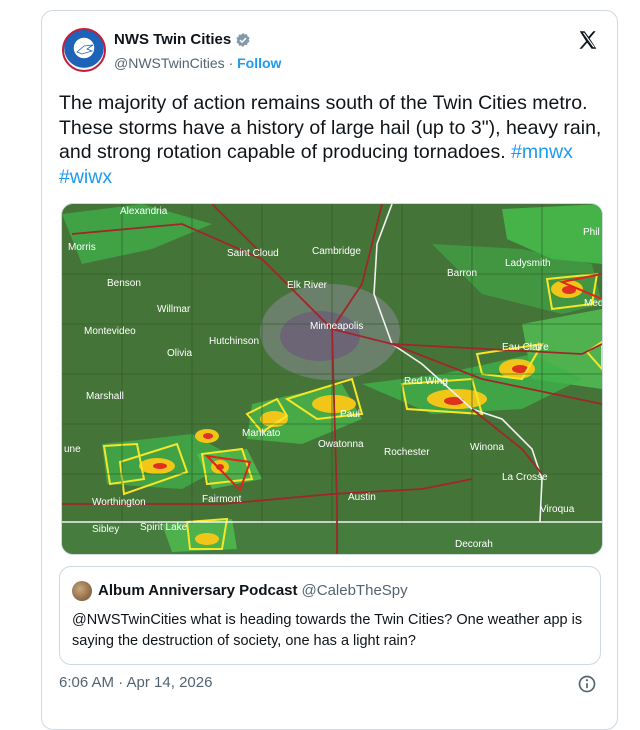  What do you see at coordinates (259, 63) in the screenshot?
I see `follow-button: Follow` at bounding box center [259, 63].